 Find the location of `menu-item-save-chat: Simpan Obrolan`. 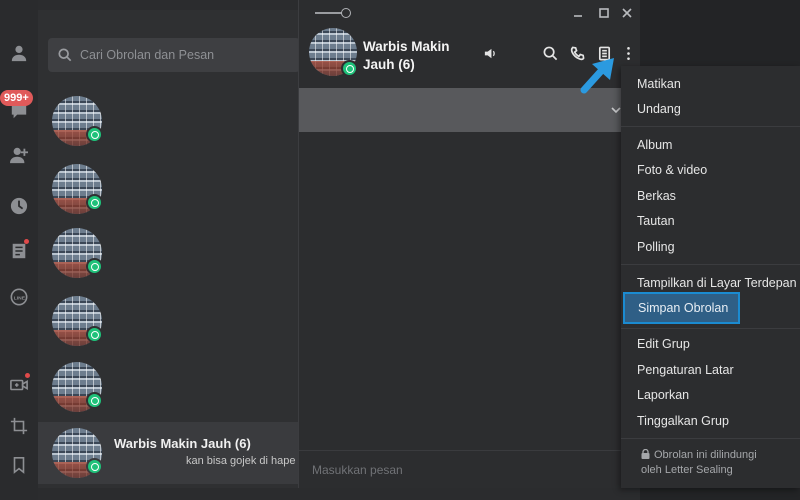

menu-item-save-chat: Simpan Obrolan is located at coordinates (681, 308).